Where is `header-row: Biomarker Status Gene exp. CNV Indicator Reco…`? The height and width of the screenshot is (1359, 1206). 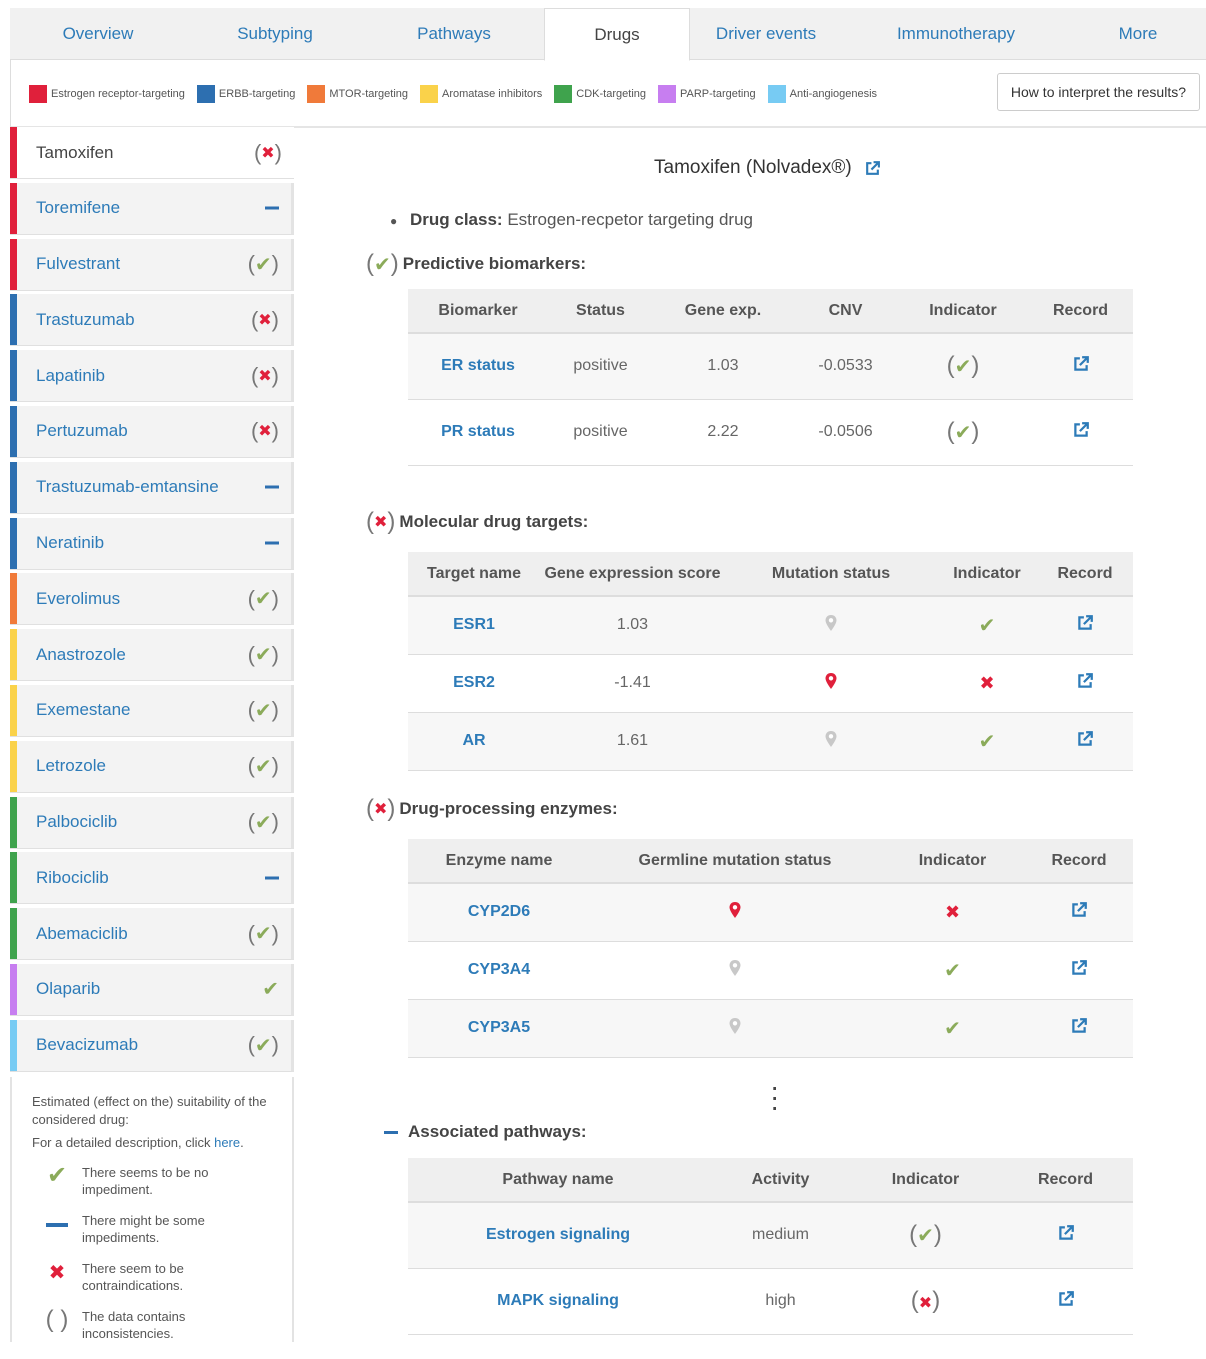
header-row: Biomarker Status Gene exp. CNV Indicator Reco… is located at coordinates (770, 311).